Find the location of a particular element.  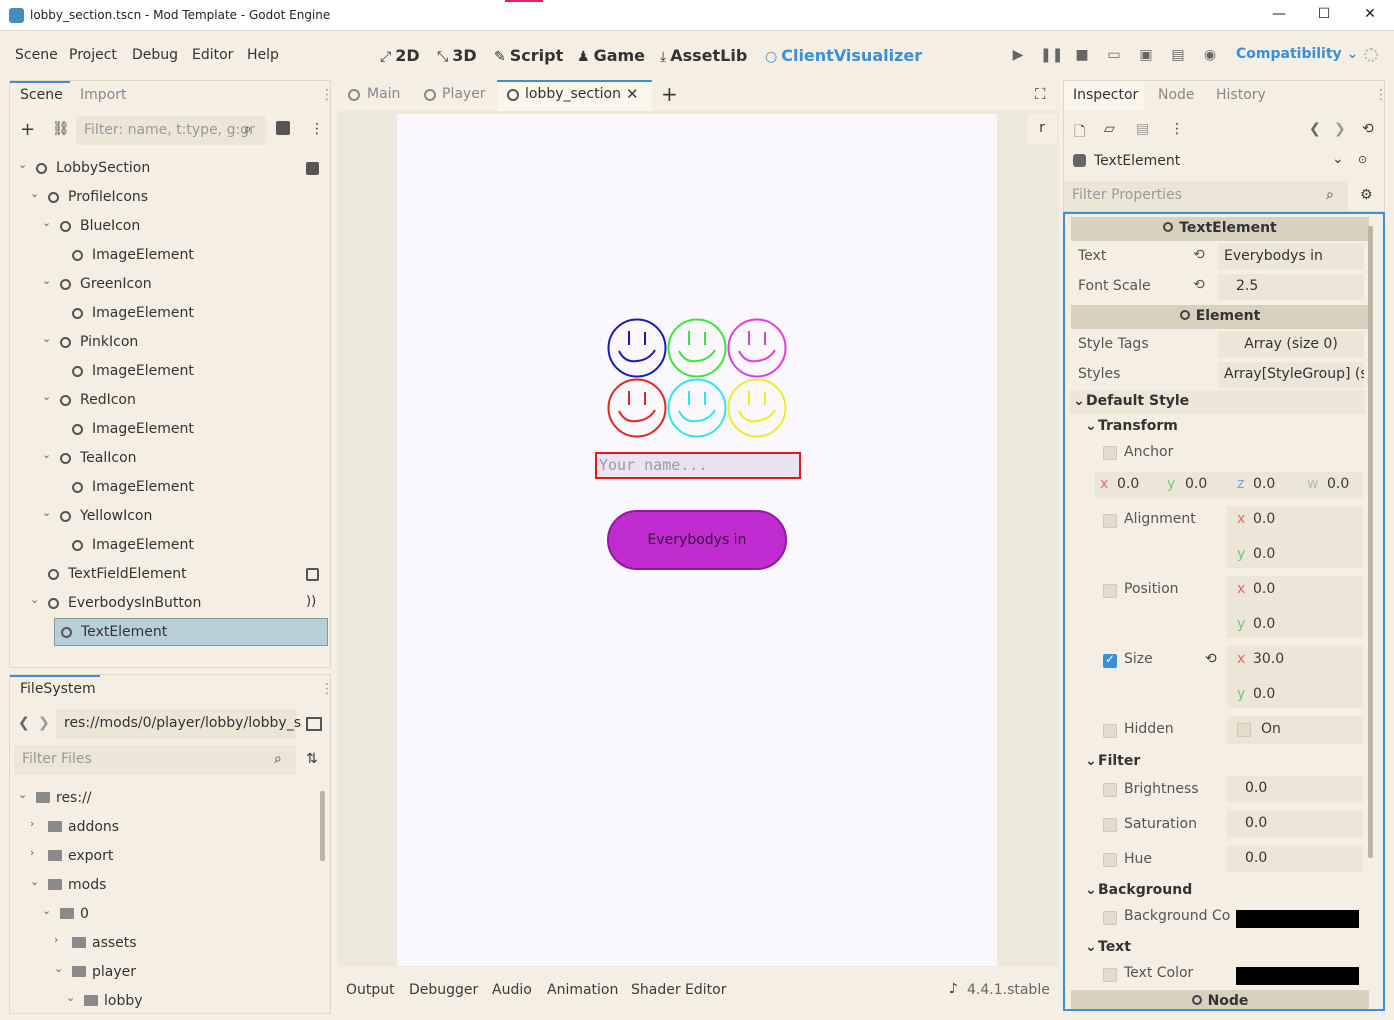

renderer-select: Compatibility ⌄ is located at coordinates (1297, 54).